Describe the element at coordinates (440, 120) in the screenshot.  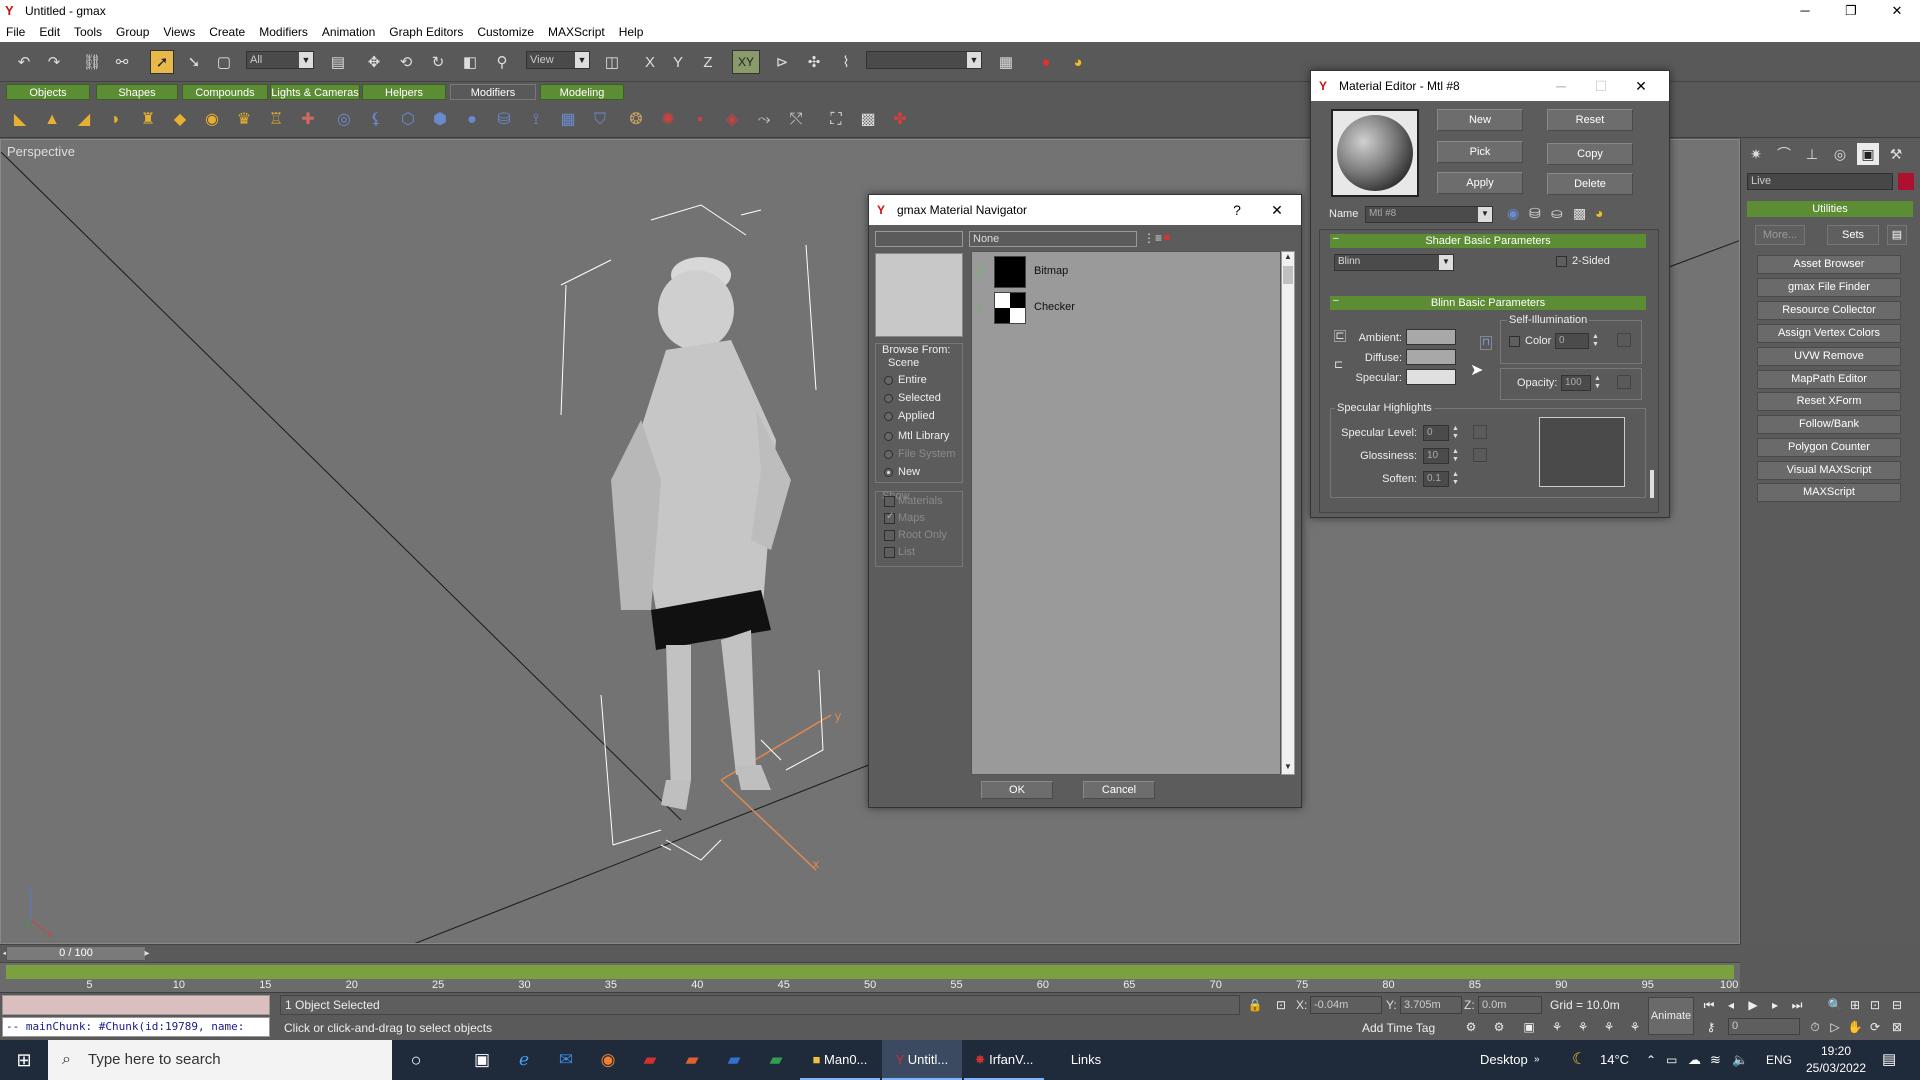
I see `lathe-icon: ⬢` at that location.